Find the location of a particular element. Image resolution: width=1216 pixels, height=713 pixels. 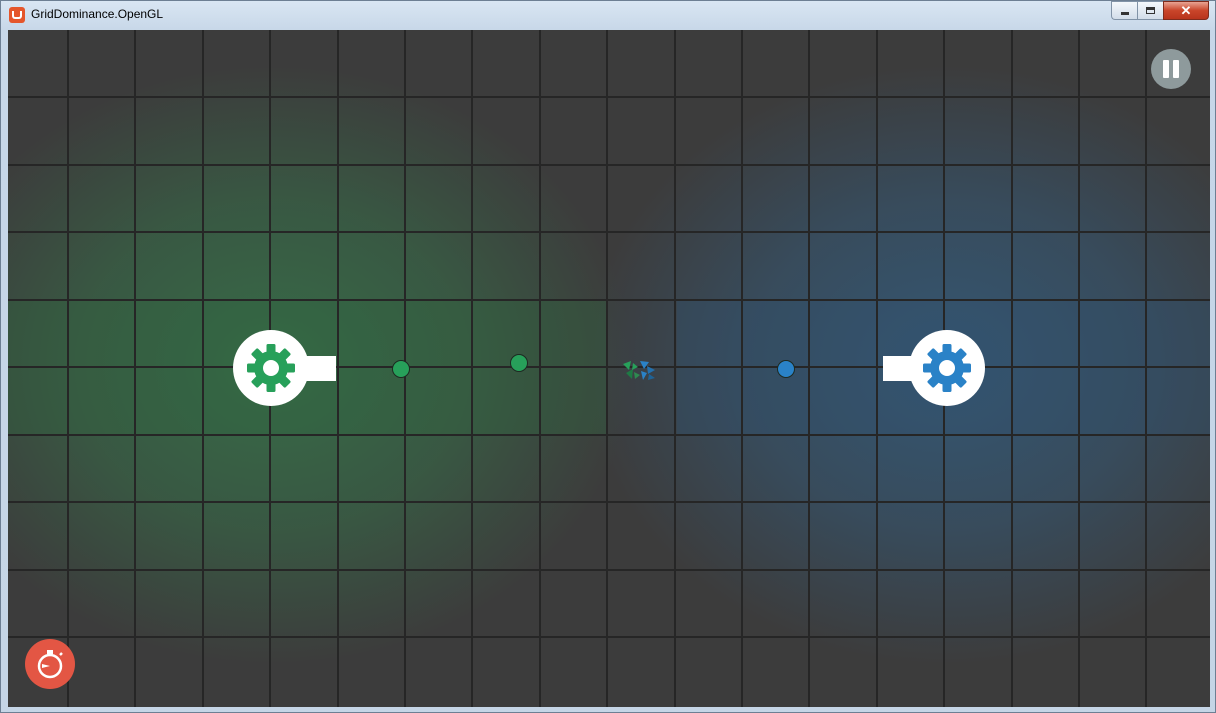

monogame-app-icon is located at coordinates (17, 15).